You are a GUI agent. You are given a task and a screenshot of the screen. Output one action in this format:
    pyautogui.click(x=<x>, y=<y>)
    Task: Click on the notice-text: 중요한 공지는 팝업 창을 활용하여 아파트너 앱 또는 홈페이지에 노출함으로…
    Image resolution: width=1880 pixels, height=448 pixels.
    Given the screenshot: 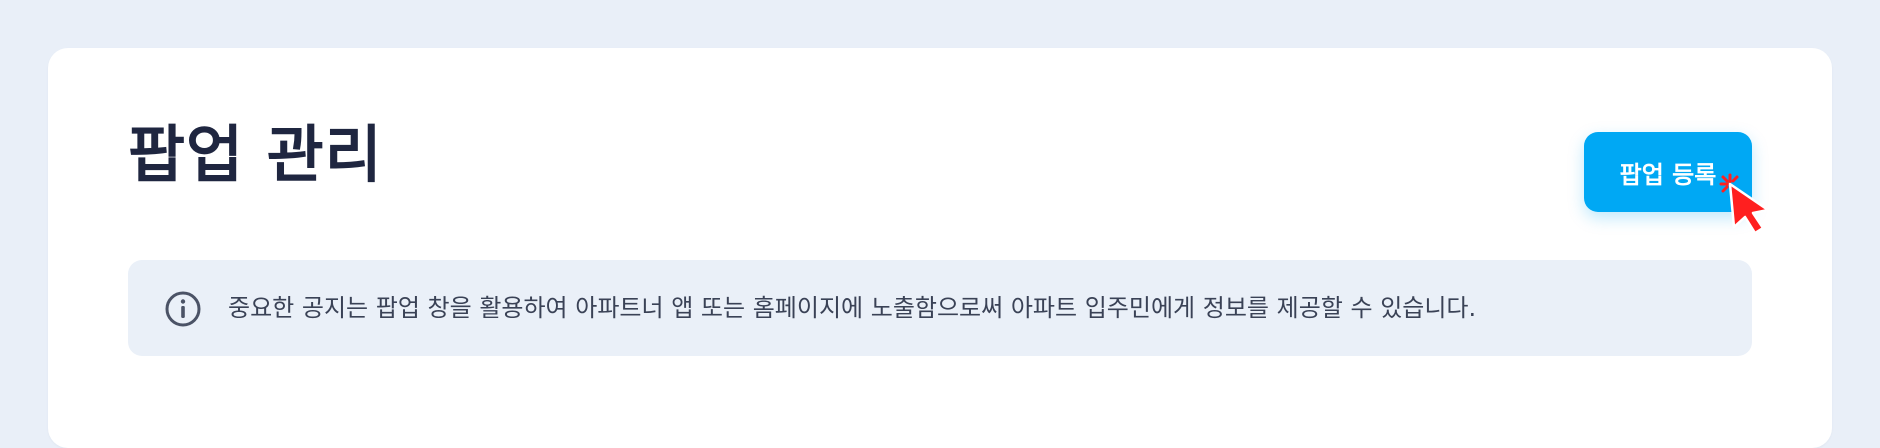 What is the action you would take?
    pyautogui.click(x=852, y=308)
    